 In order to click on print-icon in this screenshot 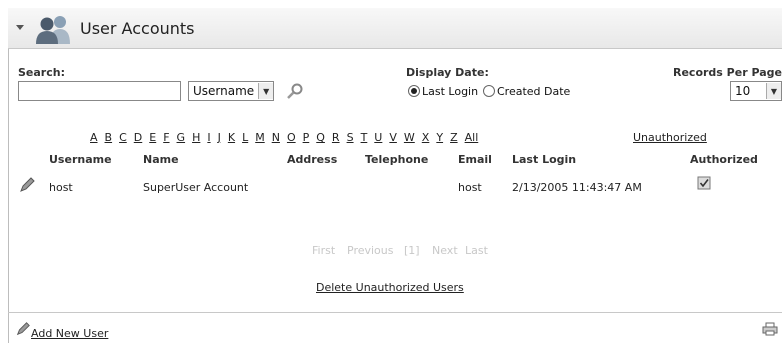, I will do `click(770, 329)`.